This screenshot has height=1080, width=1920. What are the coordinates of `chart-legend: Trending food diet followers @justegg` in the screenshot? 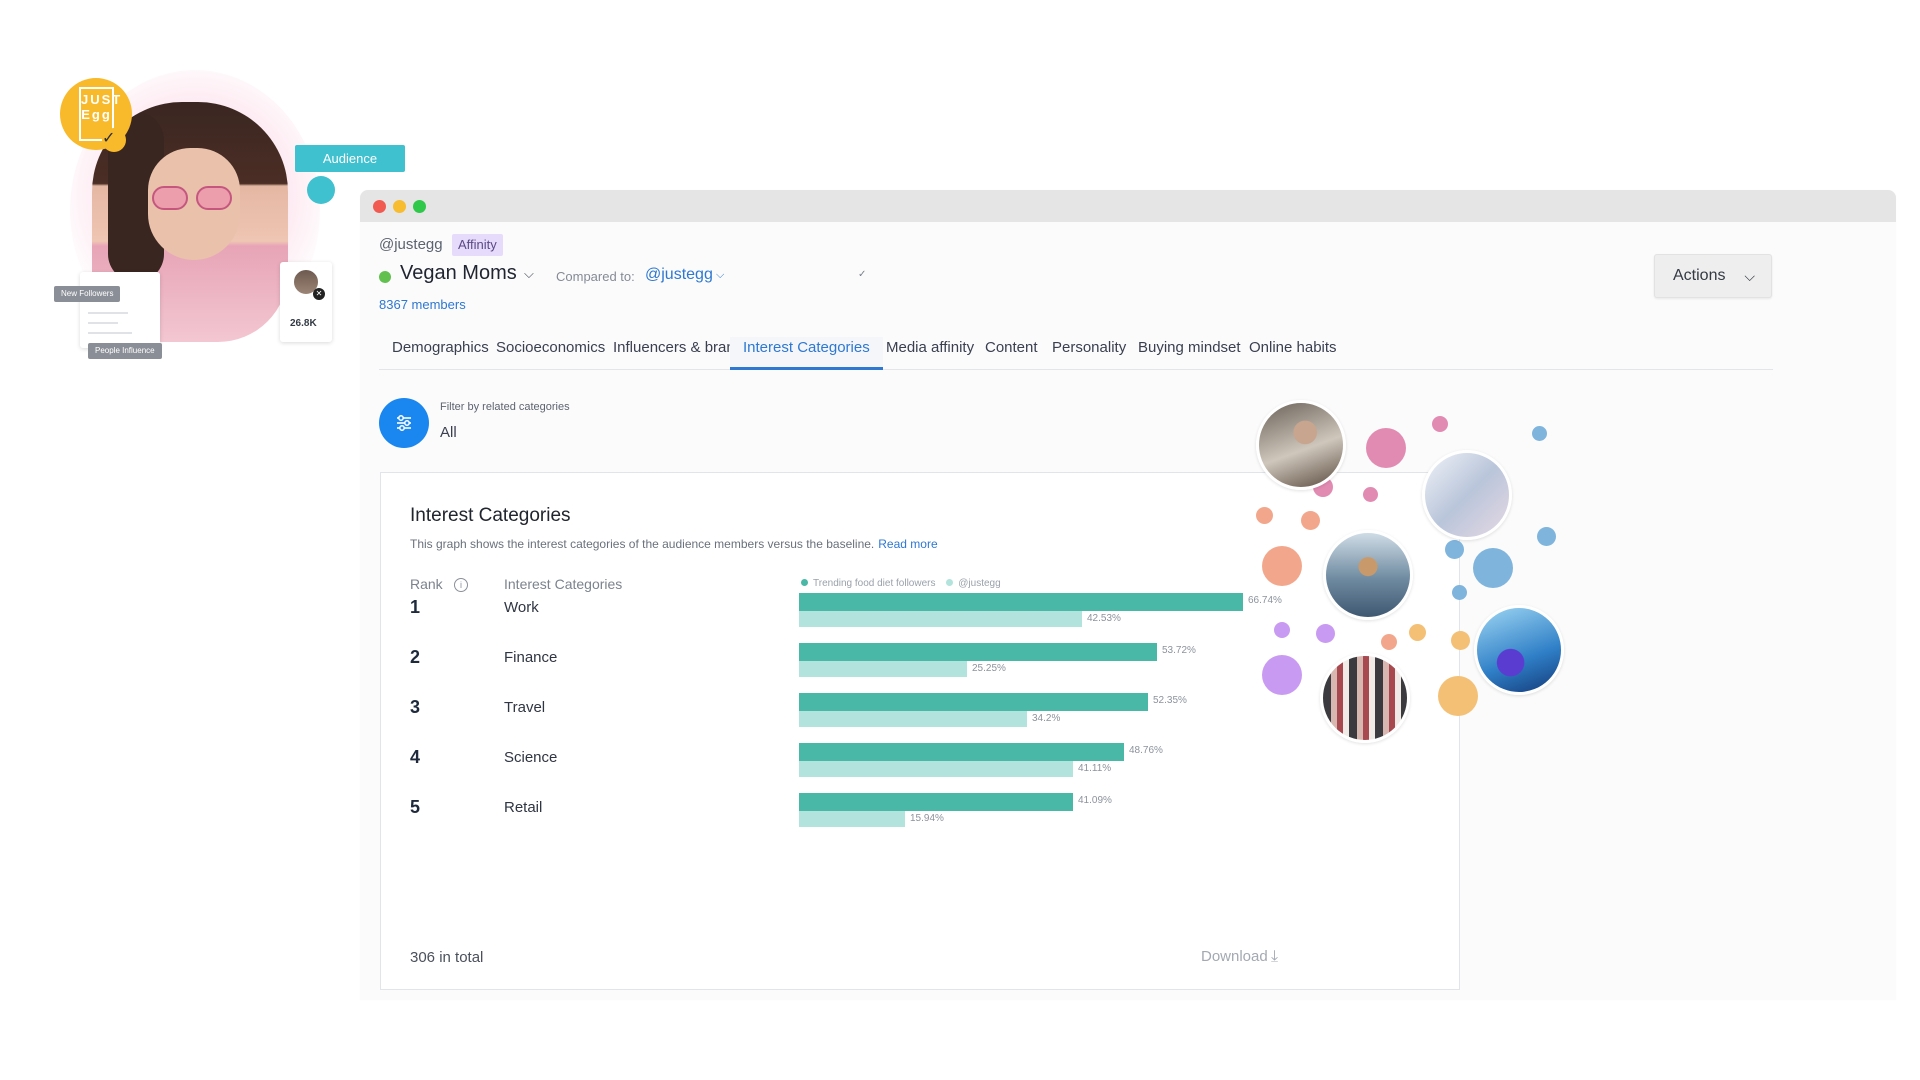 It's located at (901, 583).